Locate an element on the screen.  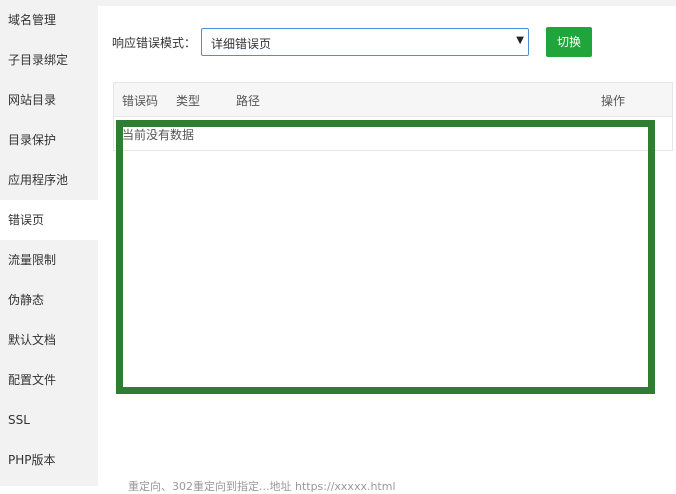
column-header-error-code: 错误码 is located at coordinates (140, 101).